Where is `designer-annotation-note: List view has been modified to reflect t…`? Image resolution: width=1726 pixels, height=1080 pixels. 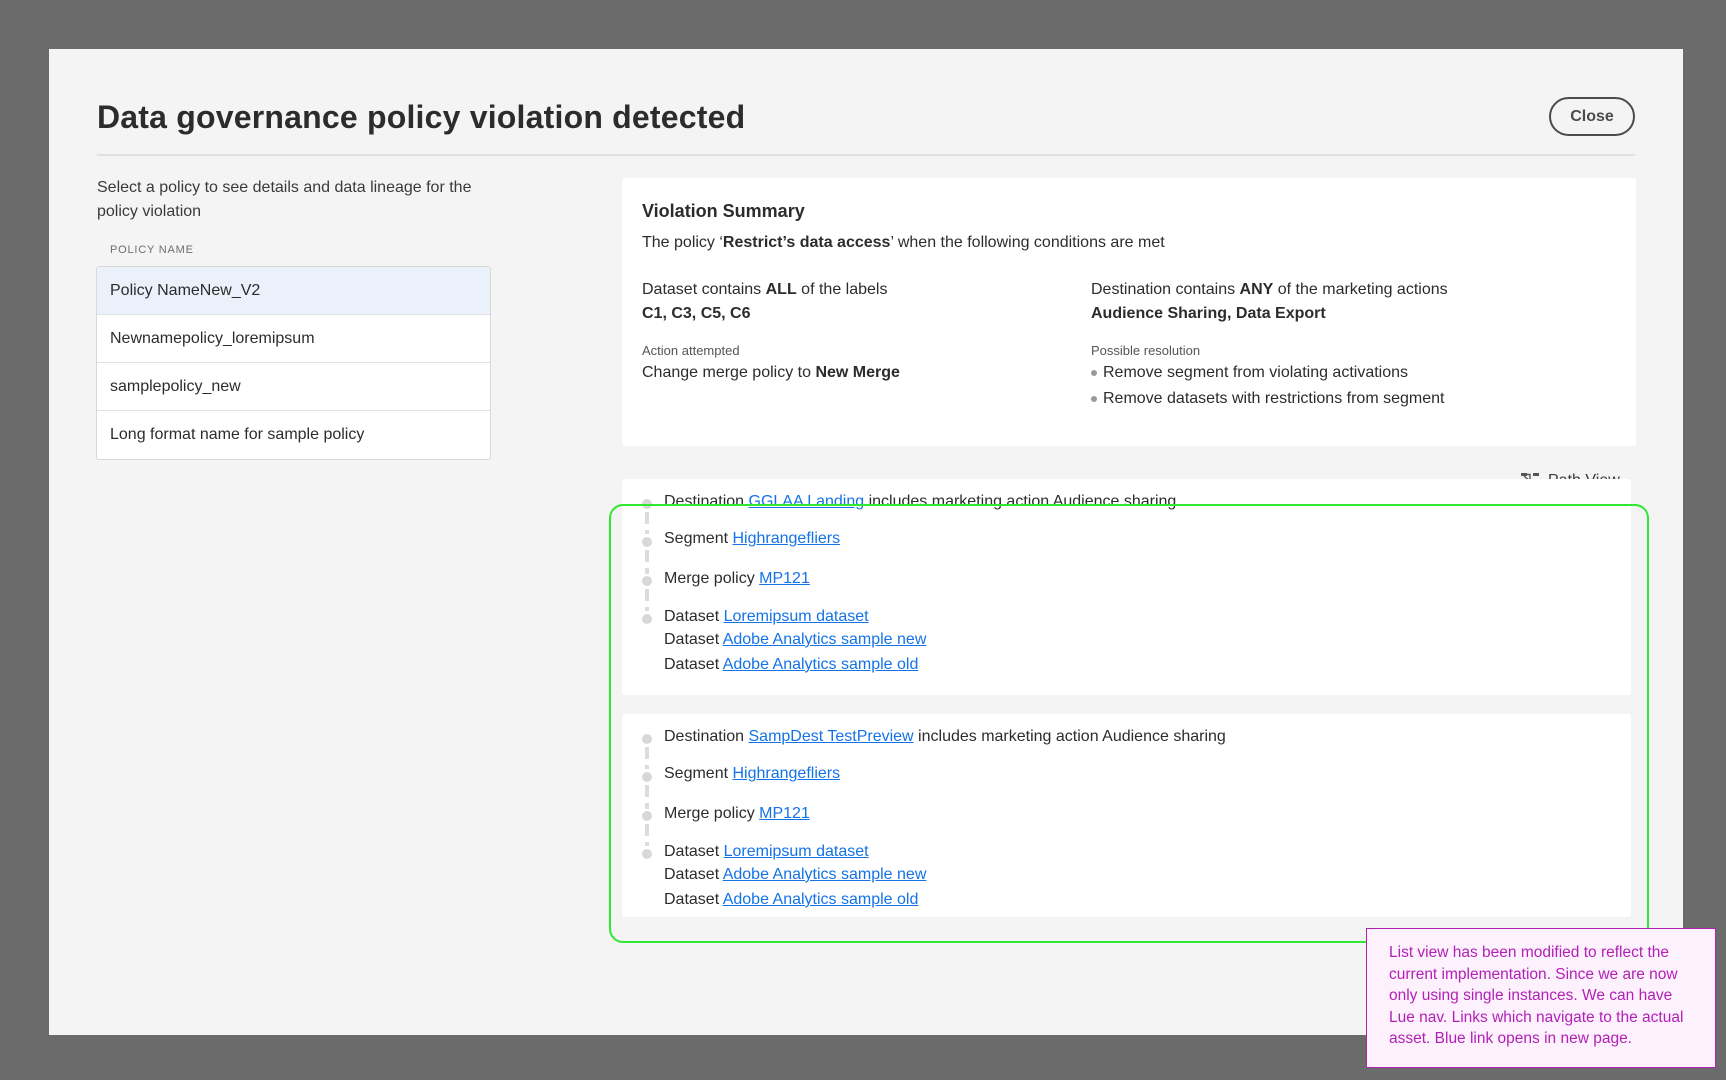 designer-annotation-note: List view has been modified to reflect t… is located at coordinates (1541, 998).